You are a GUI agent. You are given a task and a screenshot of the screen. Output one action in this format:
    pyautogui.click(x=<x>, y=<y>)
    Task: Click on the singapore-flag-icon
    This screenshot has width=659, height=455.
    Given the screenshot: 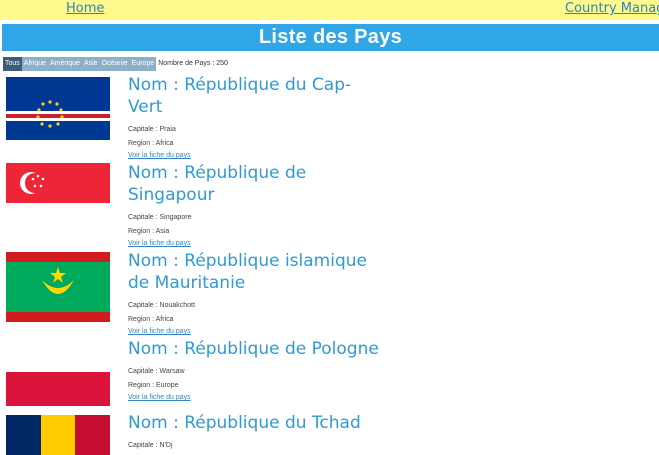 What is the action you would take?
    pyautogui.click(x=58, y=183)
    